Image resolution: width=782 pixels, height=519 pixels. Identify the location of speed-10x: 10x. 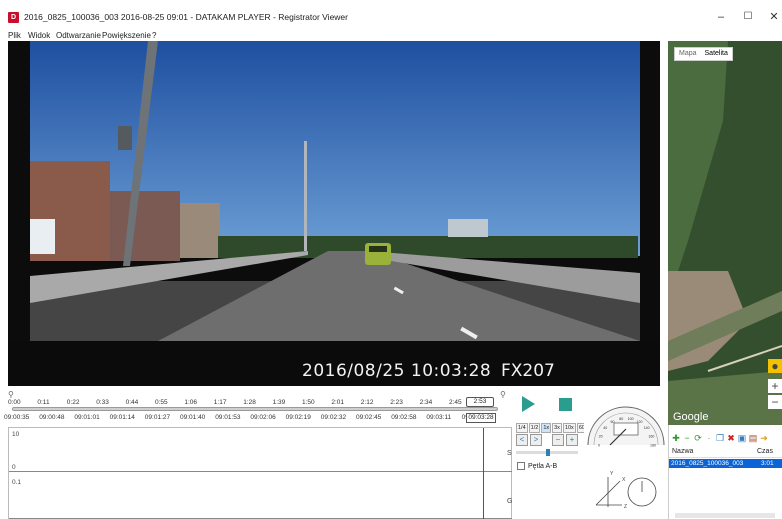
(569, 428).